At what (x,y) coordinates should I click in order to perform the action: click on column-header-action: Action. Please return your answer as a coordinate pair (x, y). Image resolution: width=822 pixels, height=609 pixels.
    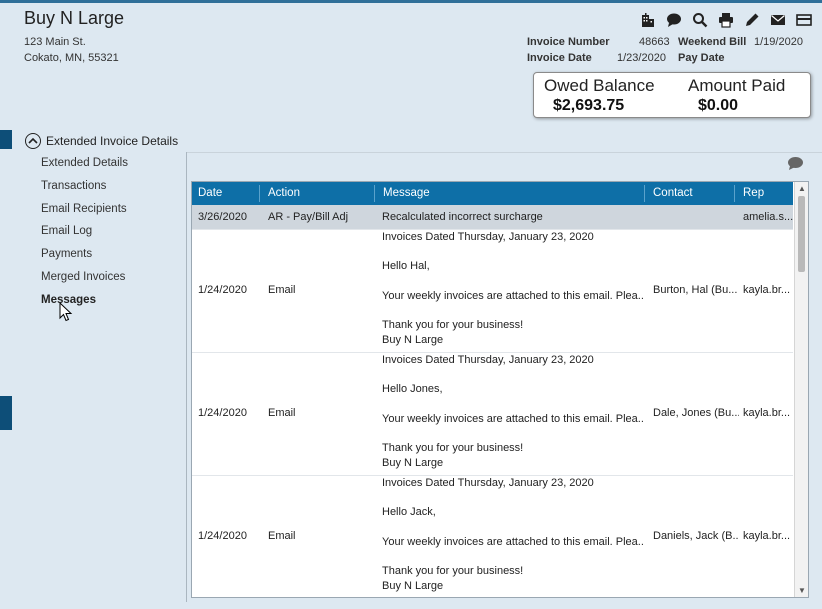
    Looking at the image, I should click on (284, 193).